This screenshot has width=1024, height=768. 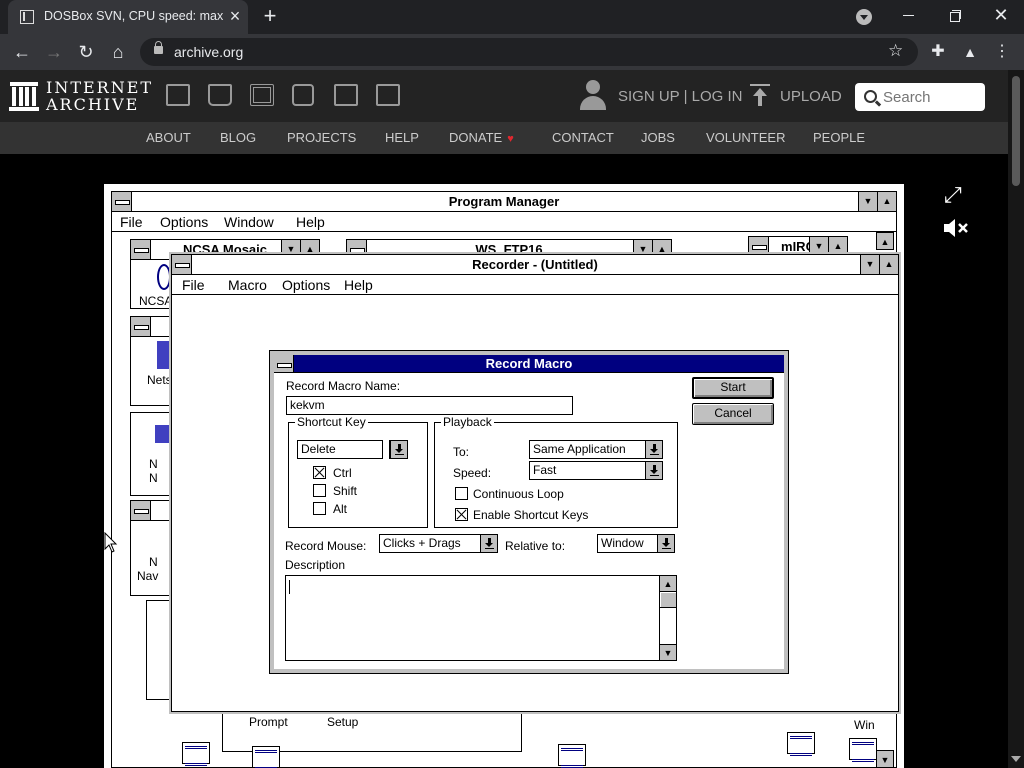 I want to click on progman-system-menu-icon, so click(x=122, y=201).